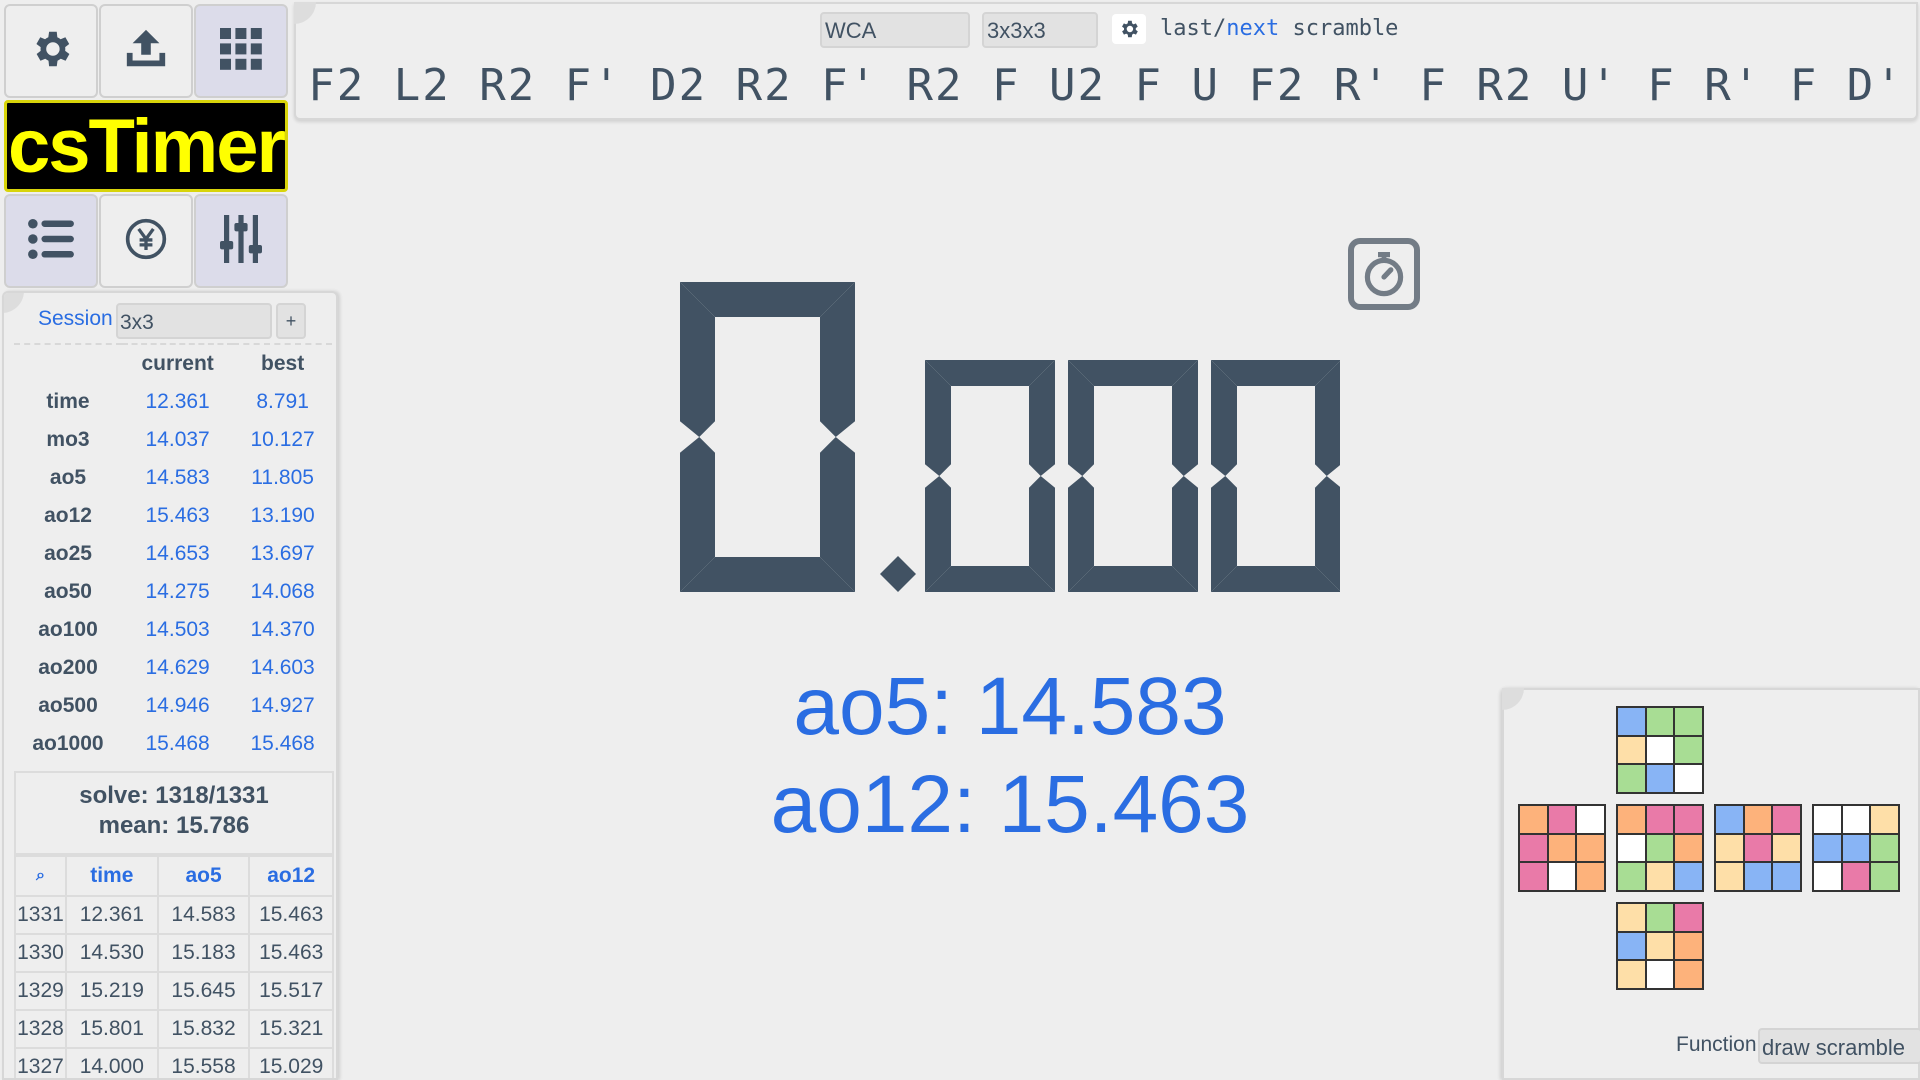 The height and width of the screenshot is (1080, 1920). Describe the element at coordinates (177, 402) in the screenshot. I see `summary-current-value: 12.361` at that location.